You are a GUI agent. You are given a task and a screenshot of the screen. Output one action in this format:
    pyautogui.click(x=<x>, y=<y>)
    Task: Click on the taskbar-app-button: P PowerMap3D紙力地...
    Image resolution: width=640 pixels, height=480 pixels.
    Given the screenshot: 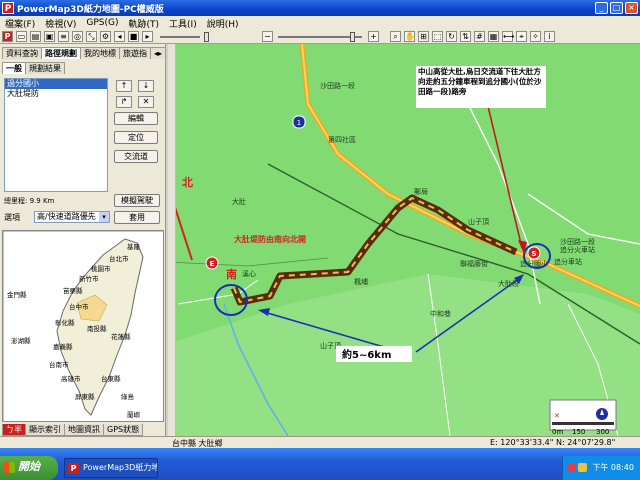 What is the action you would take?
    pyautogui.click(x=111, y=468)
    